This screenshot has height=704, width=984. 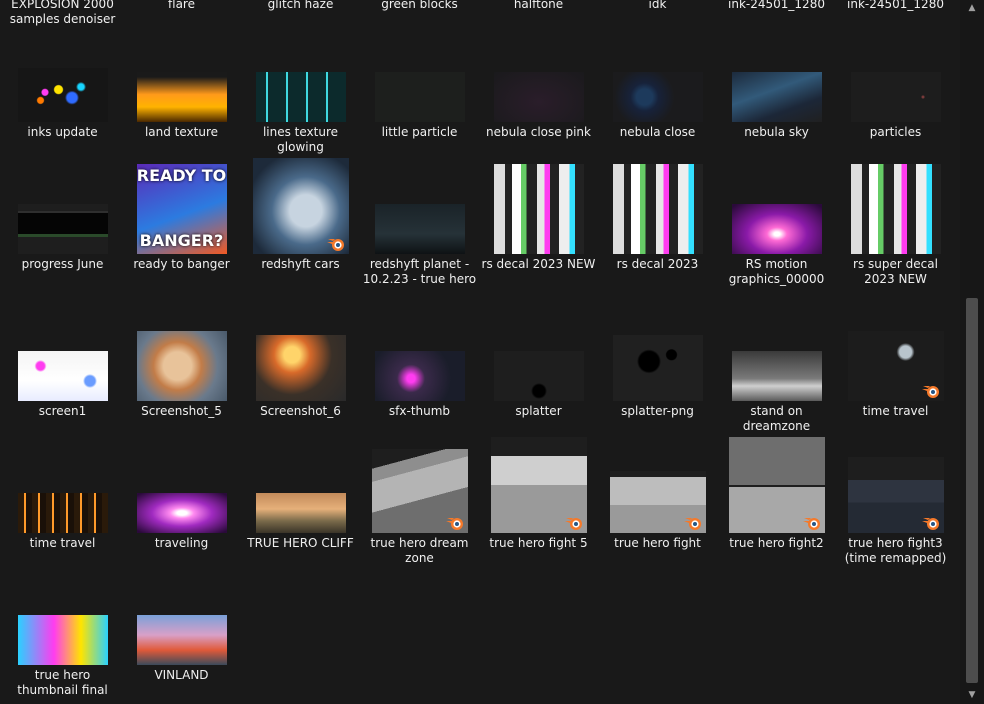 I want to click on file-item: rs super decal 2023 NEW, so click(x=895, y=225).